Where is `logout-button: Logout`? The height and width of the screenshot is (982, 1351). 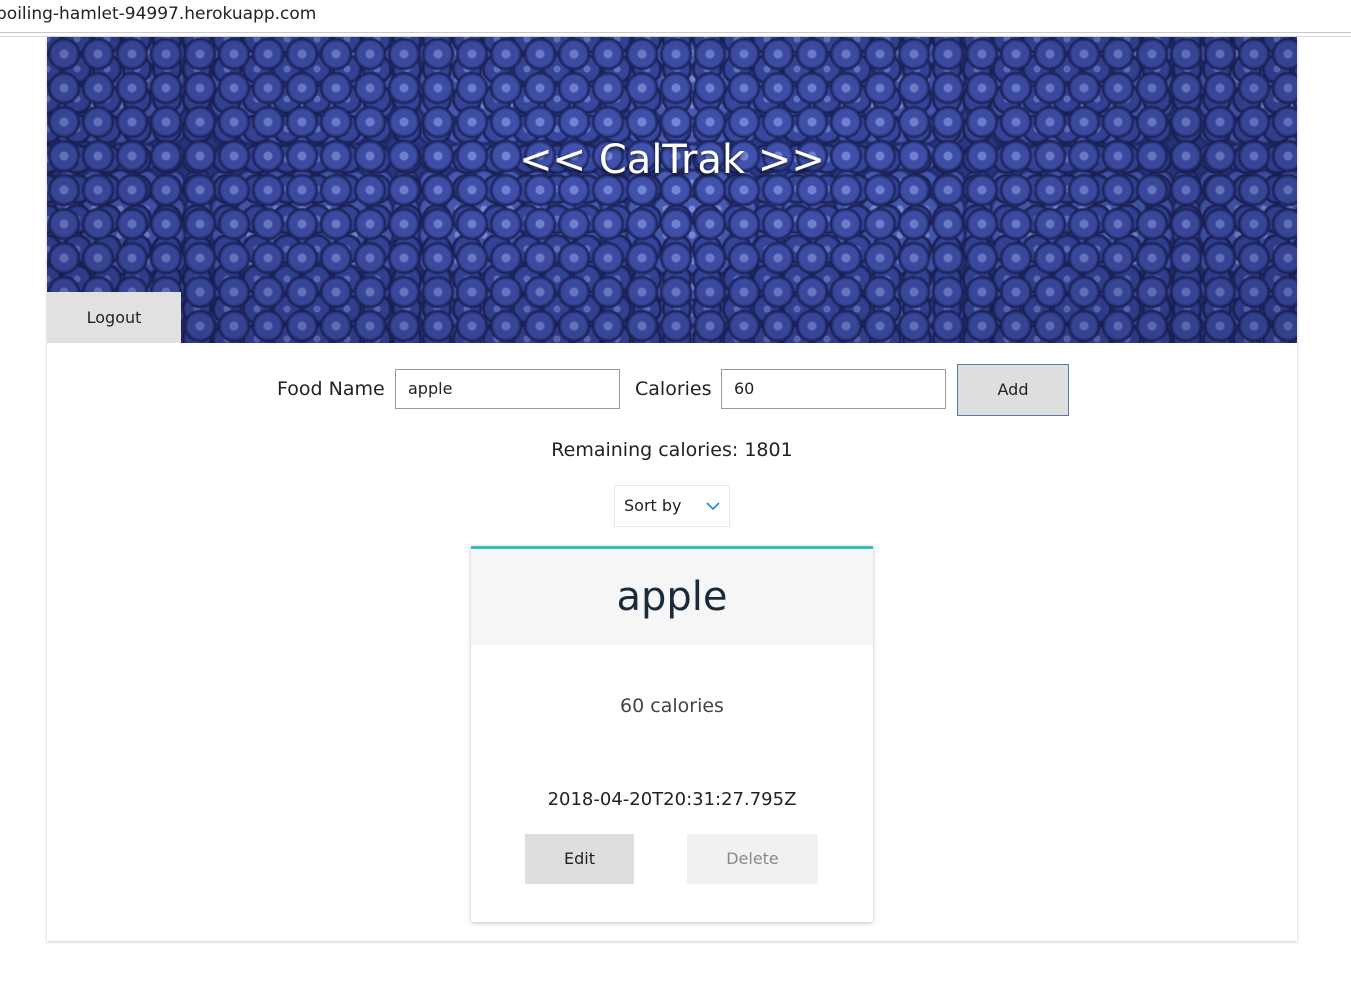
logout-button: Logout is located at coordinates (114, 317).